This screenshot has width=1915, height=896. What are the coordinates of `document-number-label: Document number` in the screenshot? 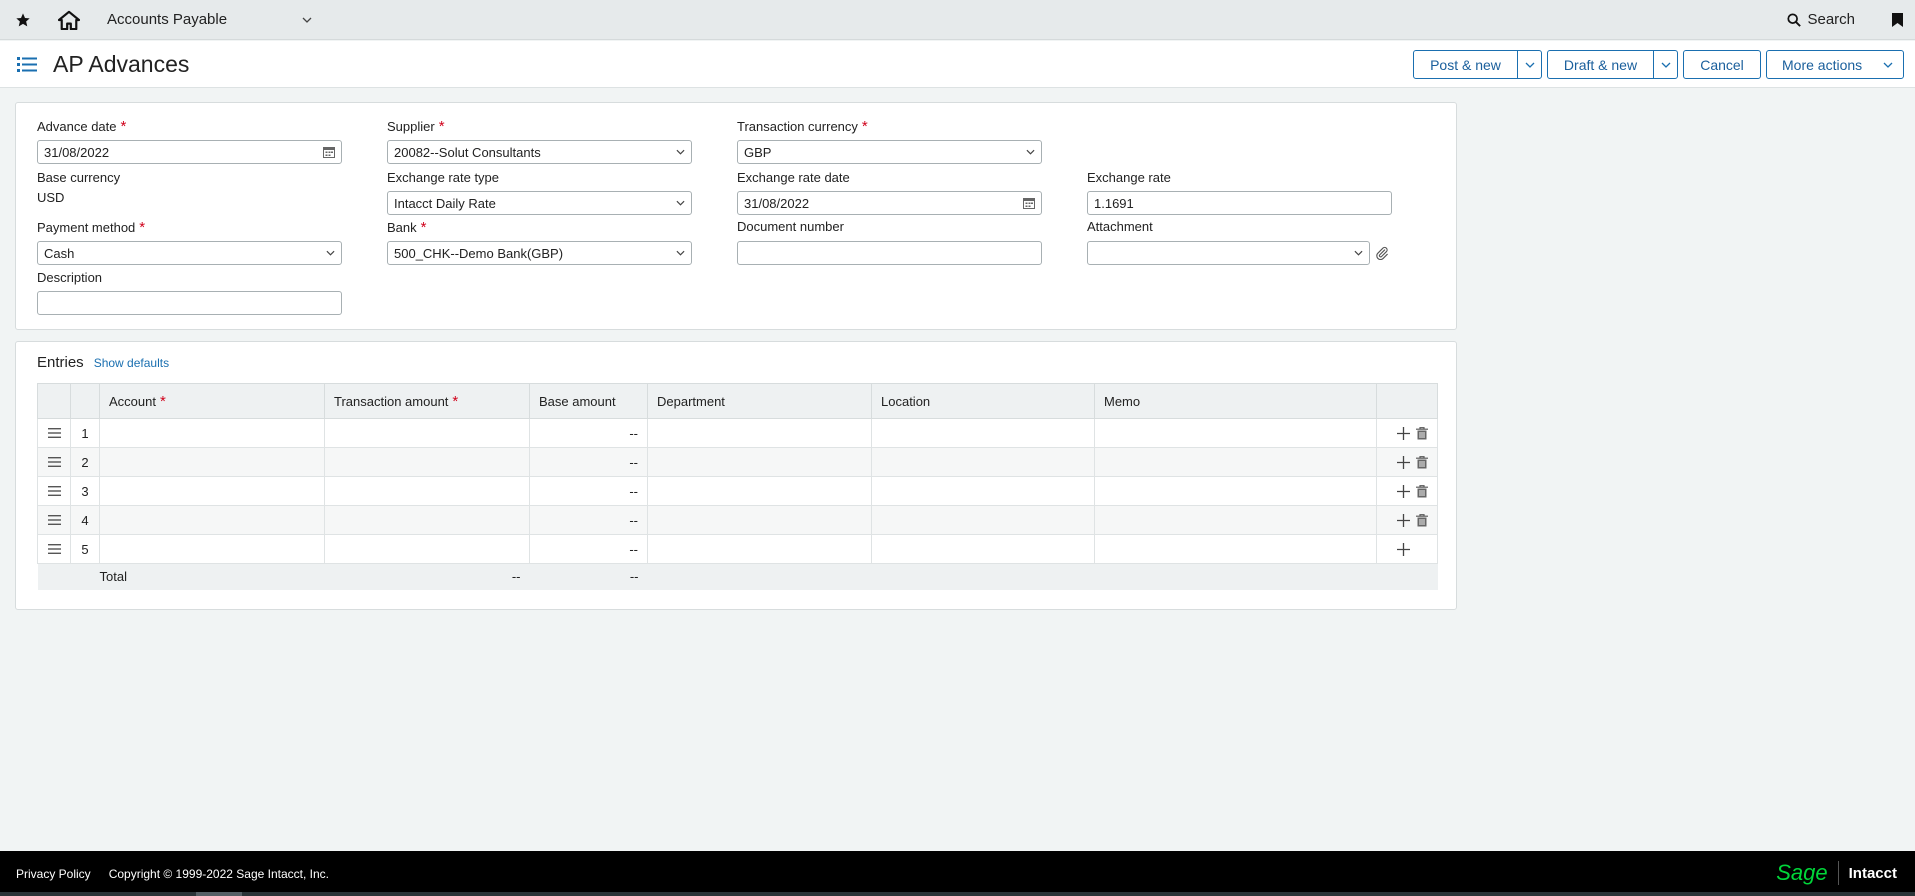 It's located at (790, 226).